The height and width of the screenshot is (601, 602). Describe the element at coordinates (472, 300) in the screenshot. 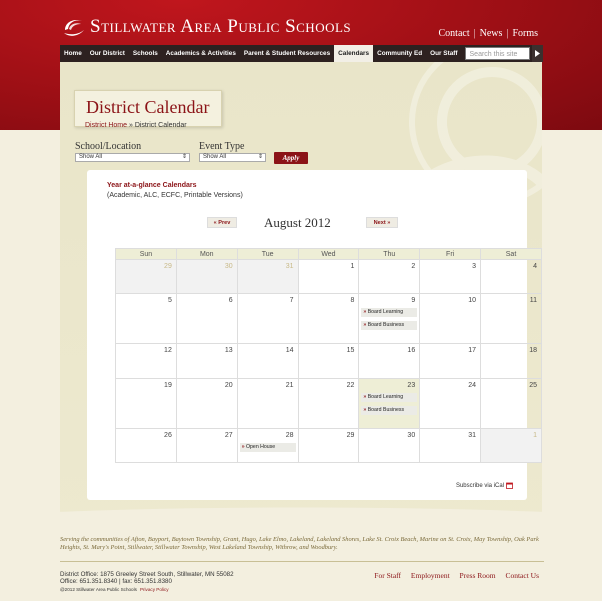

I see `day-number: 10` at that location.